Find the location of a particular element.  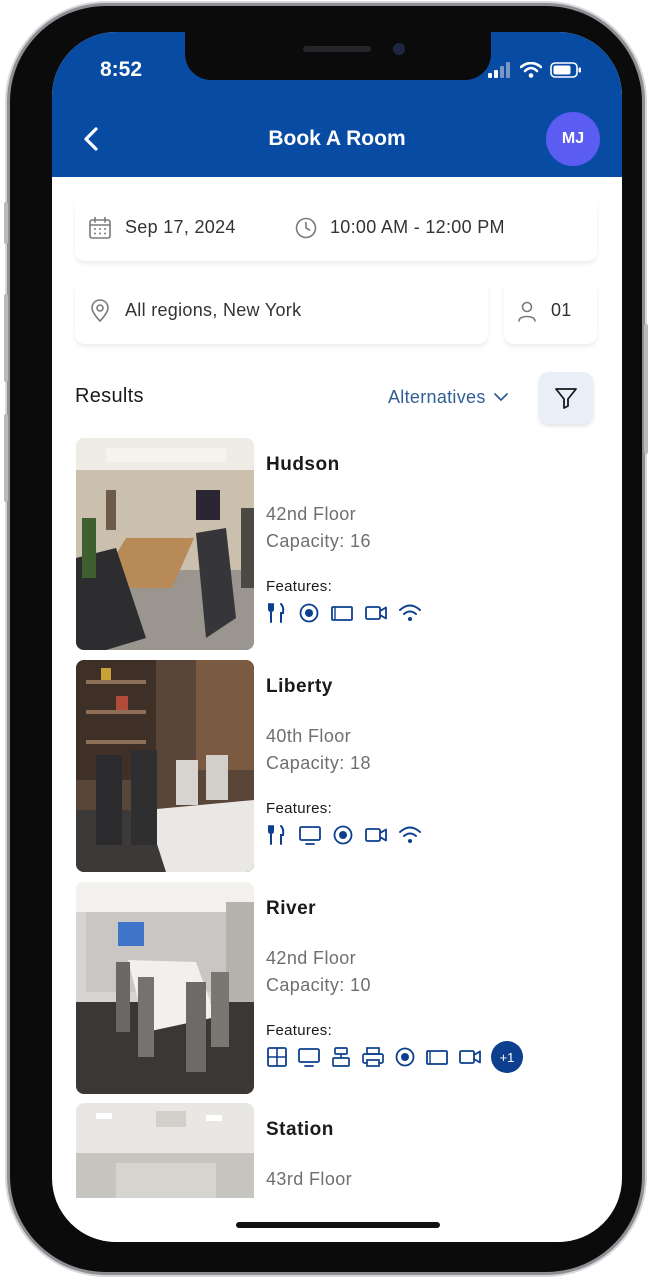

date-time-card: Sep 17, 2024 10:00 AM - 12:00 PM is located at coordinates (336, 228).